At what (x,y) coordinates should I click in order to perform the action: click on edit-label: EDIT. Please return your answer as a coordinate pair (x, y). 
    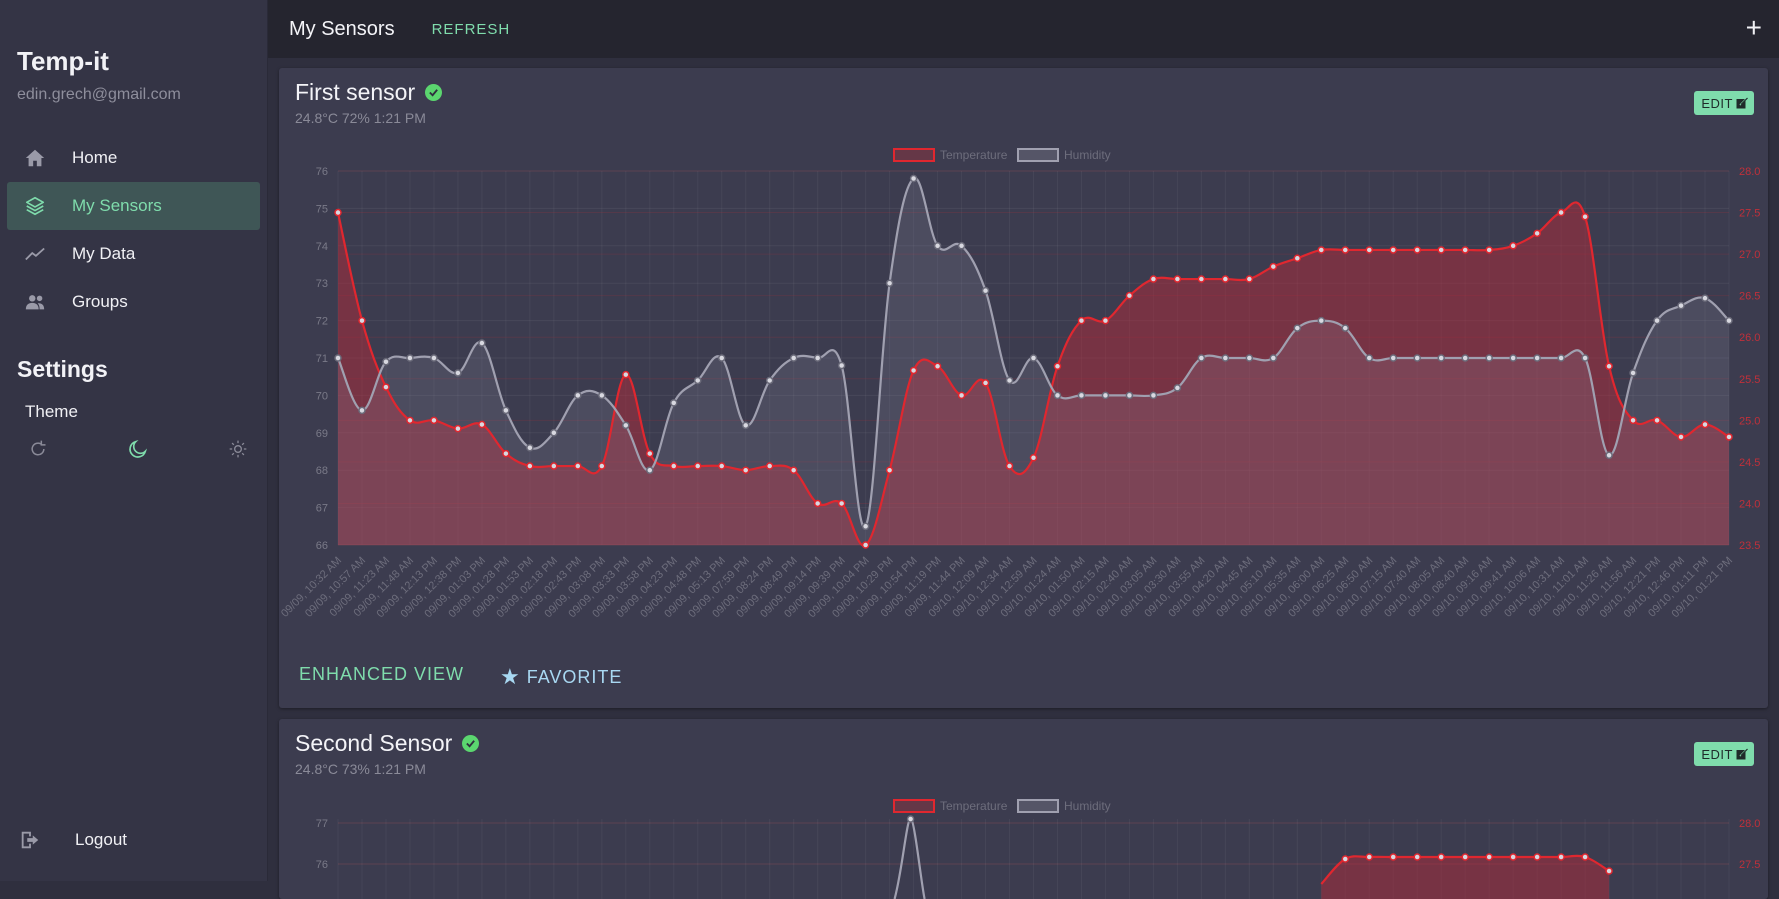
    Looking at the image, I should click on (1717, 103).